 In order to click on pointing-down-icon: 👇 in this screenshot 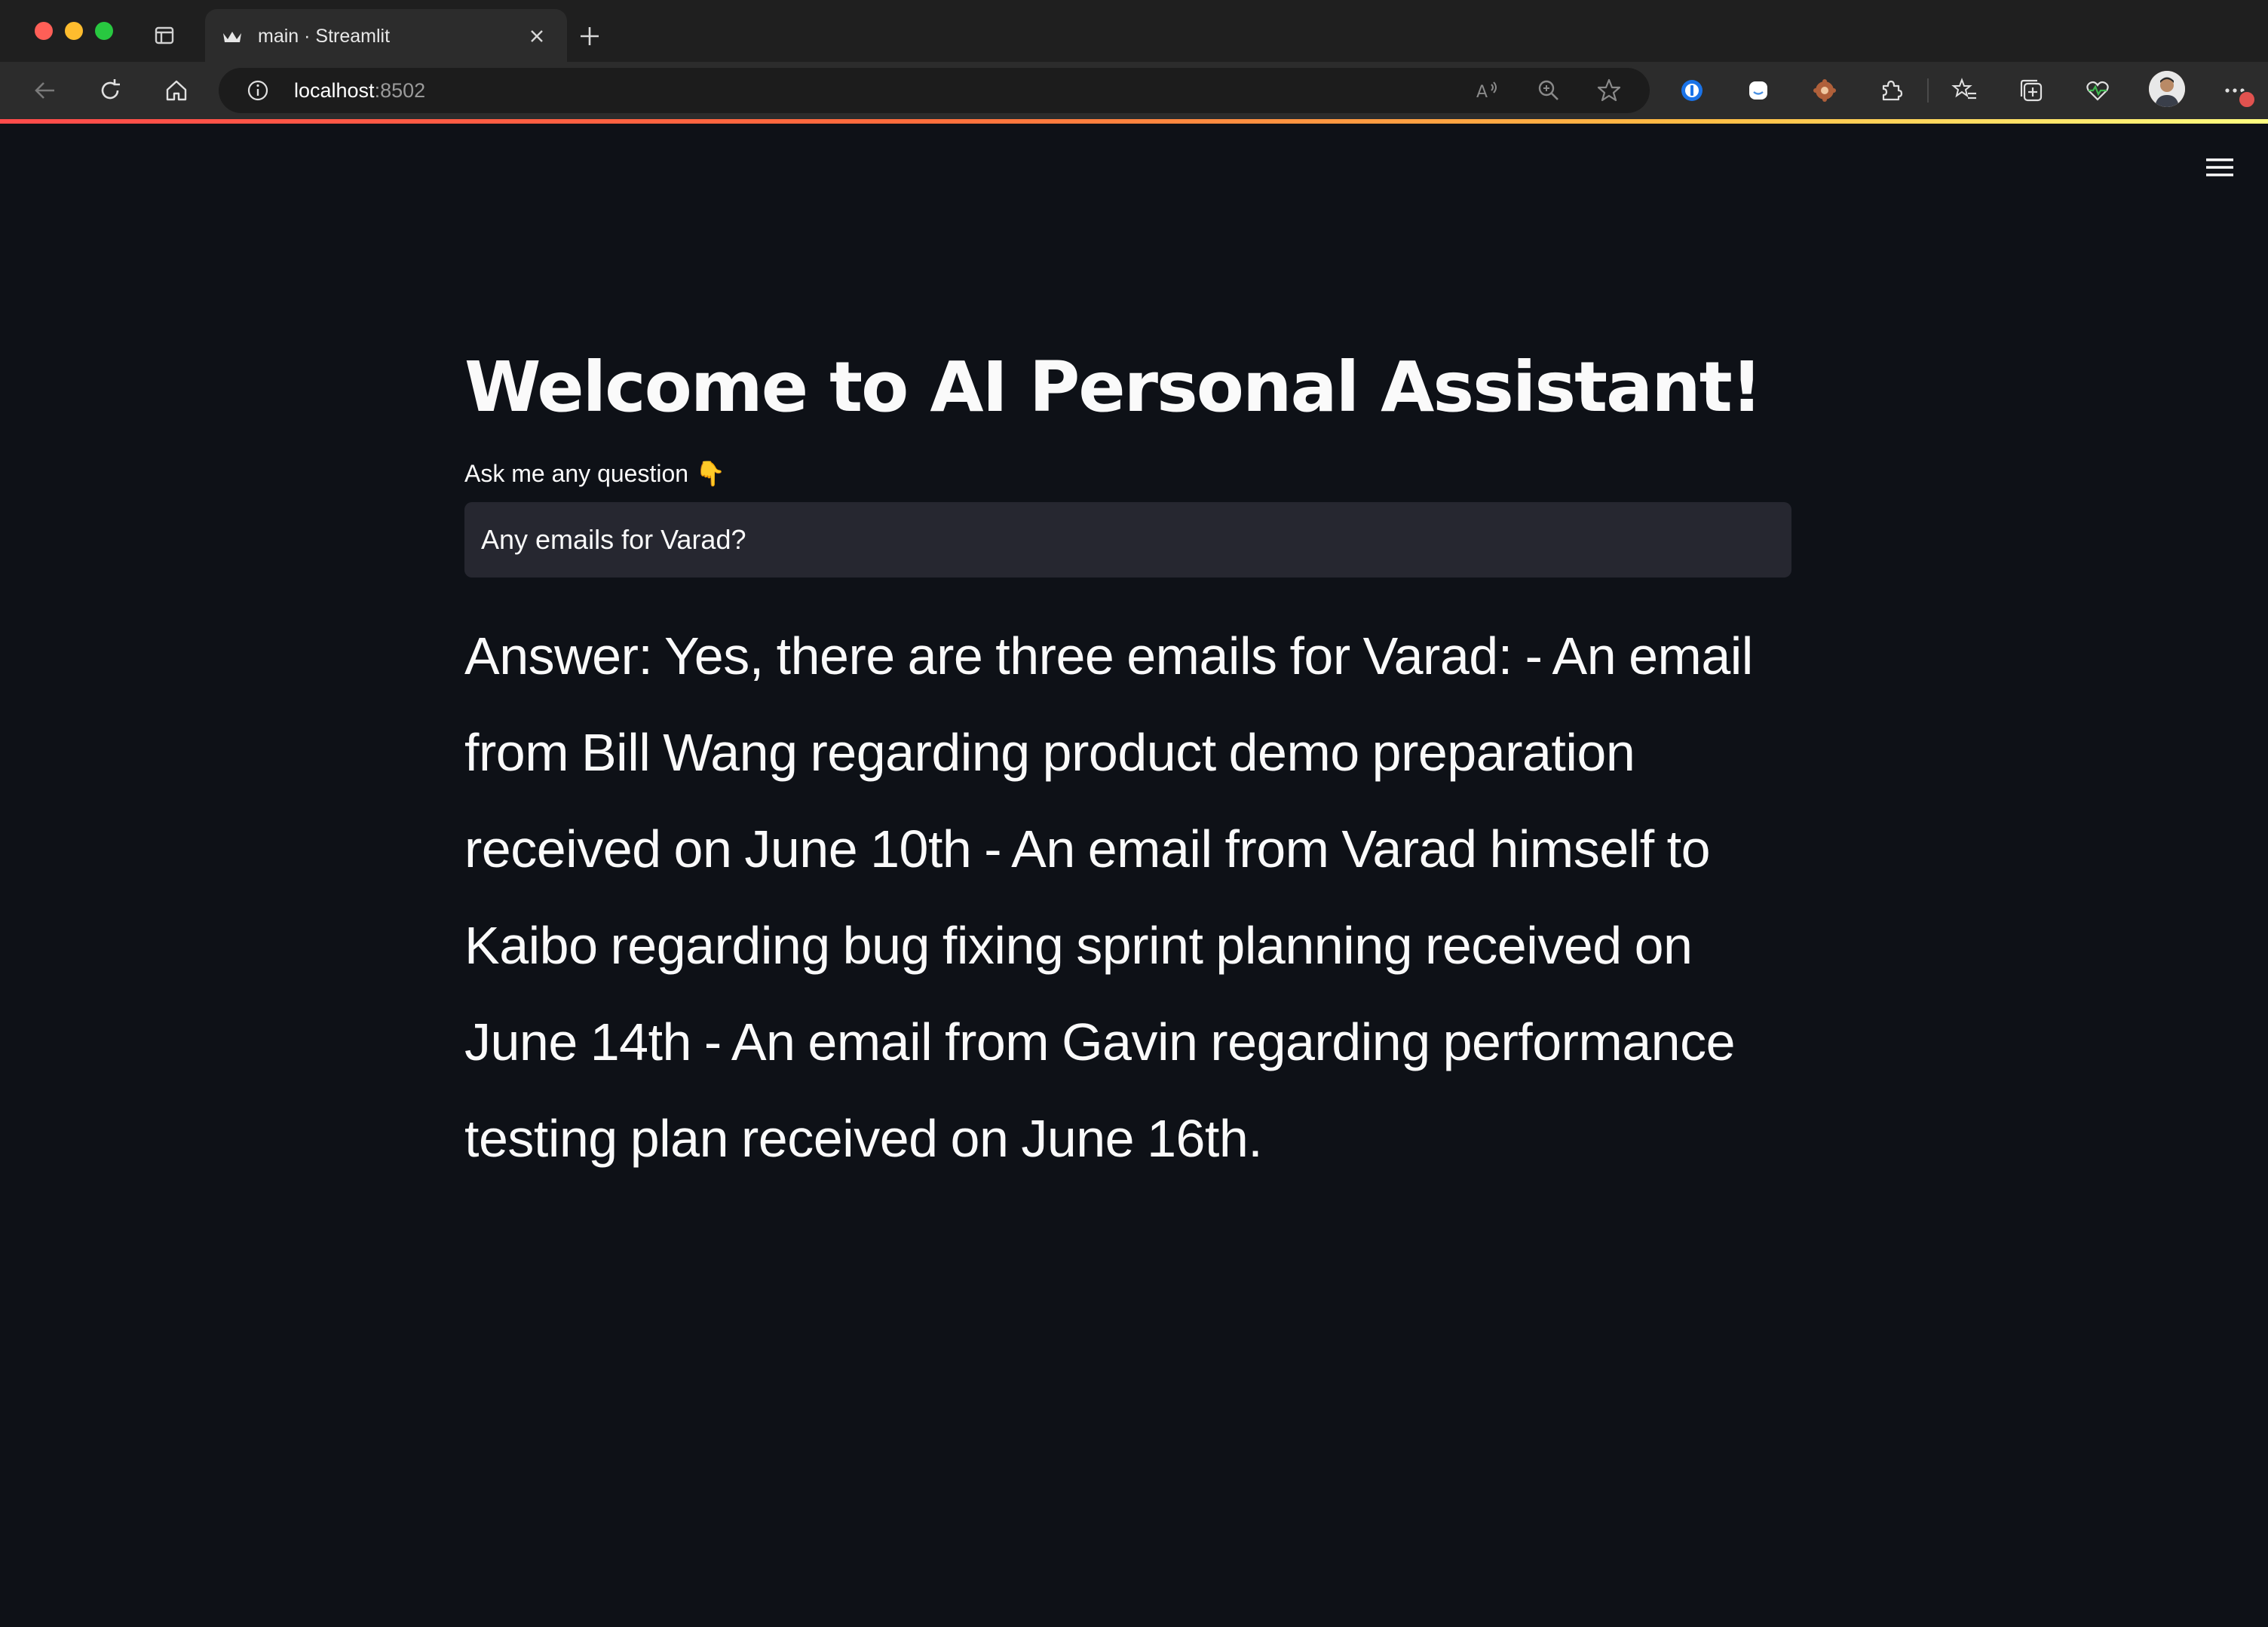, I will do `click(709, 473)`.